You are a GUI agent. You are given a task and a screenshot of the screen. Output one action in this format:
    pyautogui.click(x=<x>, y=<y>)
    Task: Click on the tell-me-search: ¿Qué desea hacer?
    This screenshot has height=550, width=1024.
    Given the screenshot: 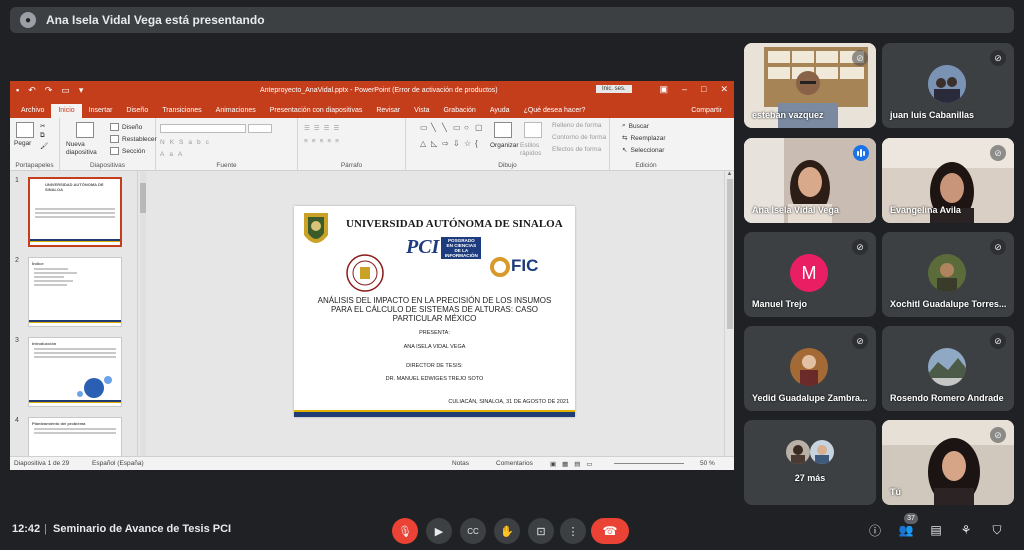 What is the action you would take?
    pyautogui.click(x=555, y=111)
    